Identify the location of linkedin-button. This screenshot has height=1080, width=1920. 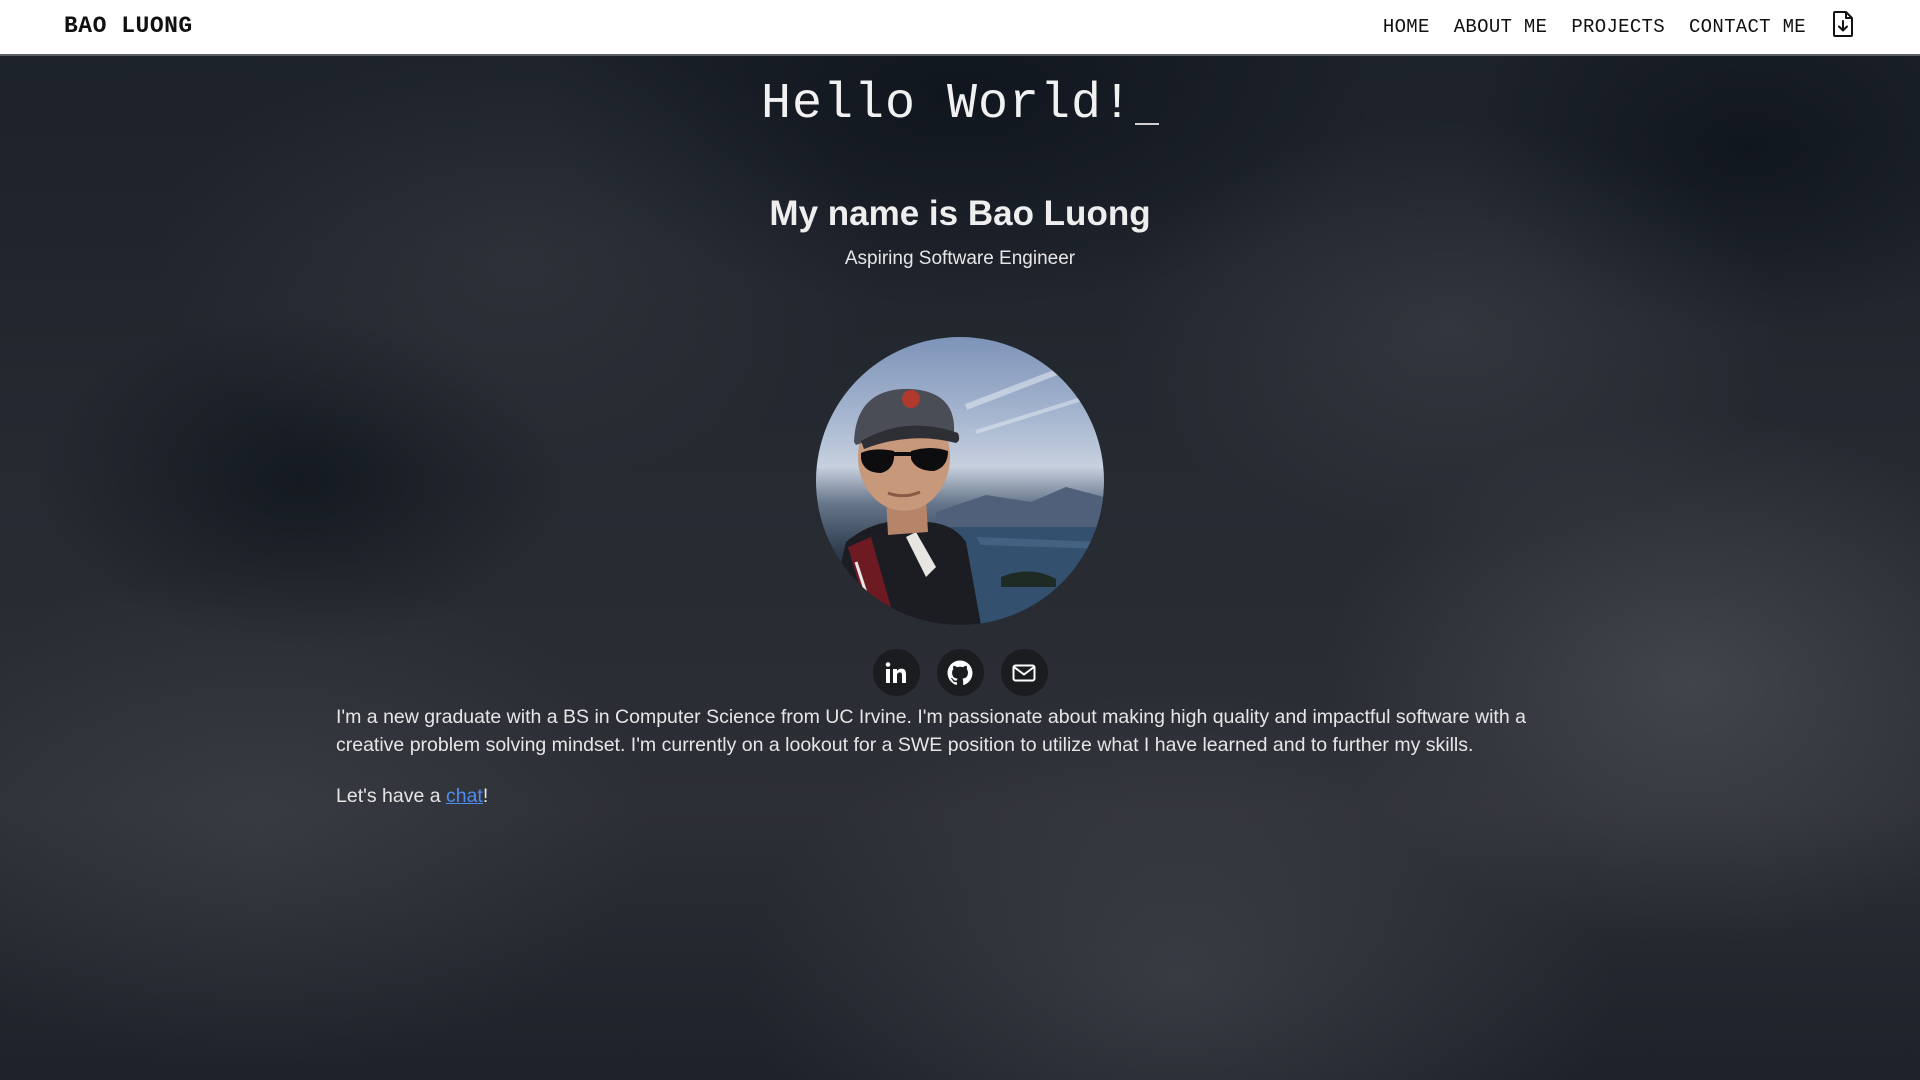
(896, 672).